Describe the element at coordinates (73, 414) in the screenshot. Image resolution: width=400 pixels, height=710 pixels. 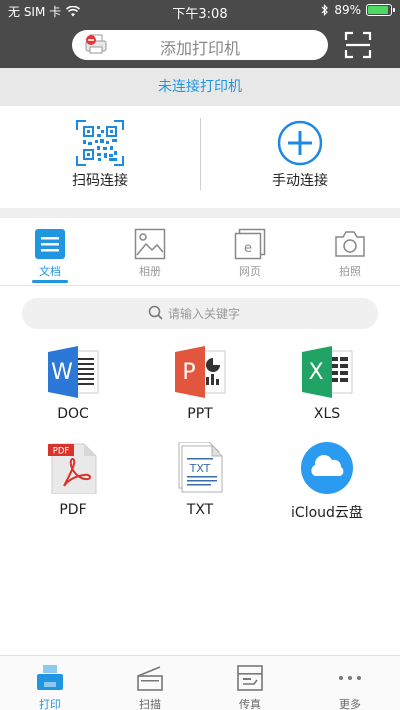
I see `file-type-label: DOC` at that location.